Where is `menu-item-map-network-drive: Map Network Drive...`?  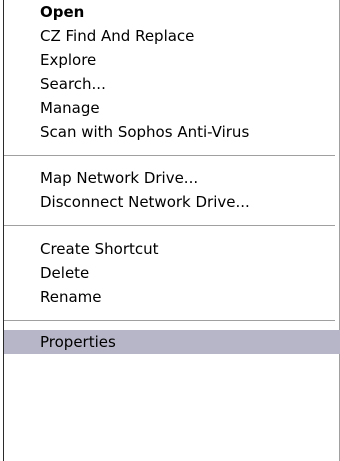
menu-item-map-network-drive: Map Network Drive... is located at coordinates (172, 178).